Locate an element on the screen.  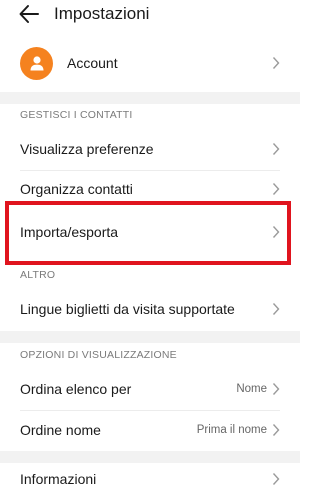
avatar is located at coordinates (36, 63).